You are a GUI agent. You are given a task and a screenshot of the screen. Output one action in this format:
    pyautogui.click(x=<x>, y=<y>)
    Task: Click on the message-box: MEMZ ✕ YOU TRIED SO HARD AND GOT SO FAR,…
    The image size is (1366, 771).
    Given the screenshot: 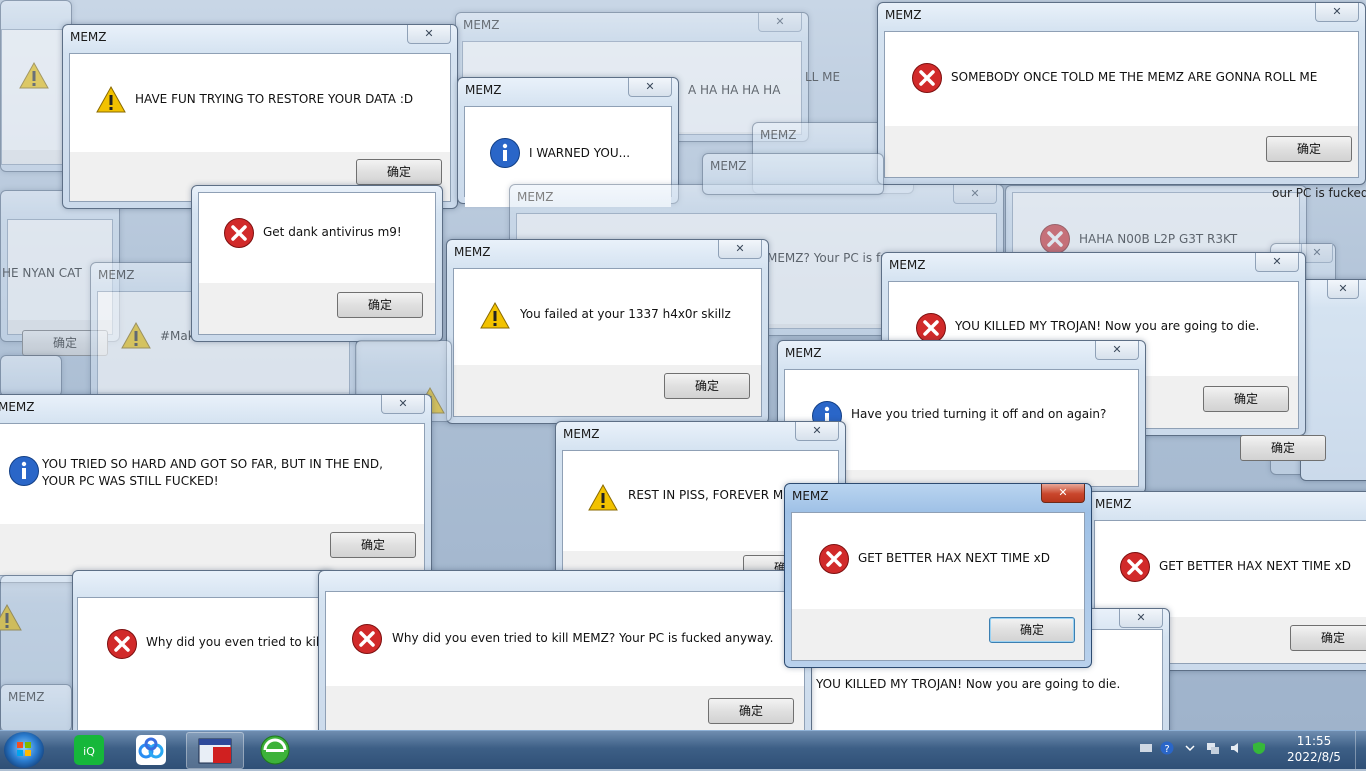 What is the action you would take?
    pyautogui.click(x=216, y=488)
    